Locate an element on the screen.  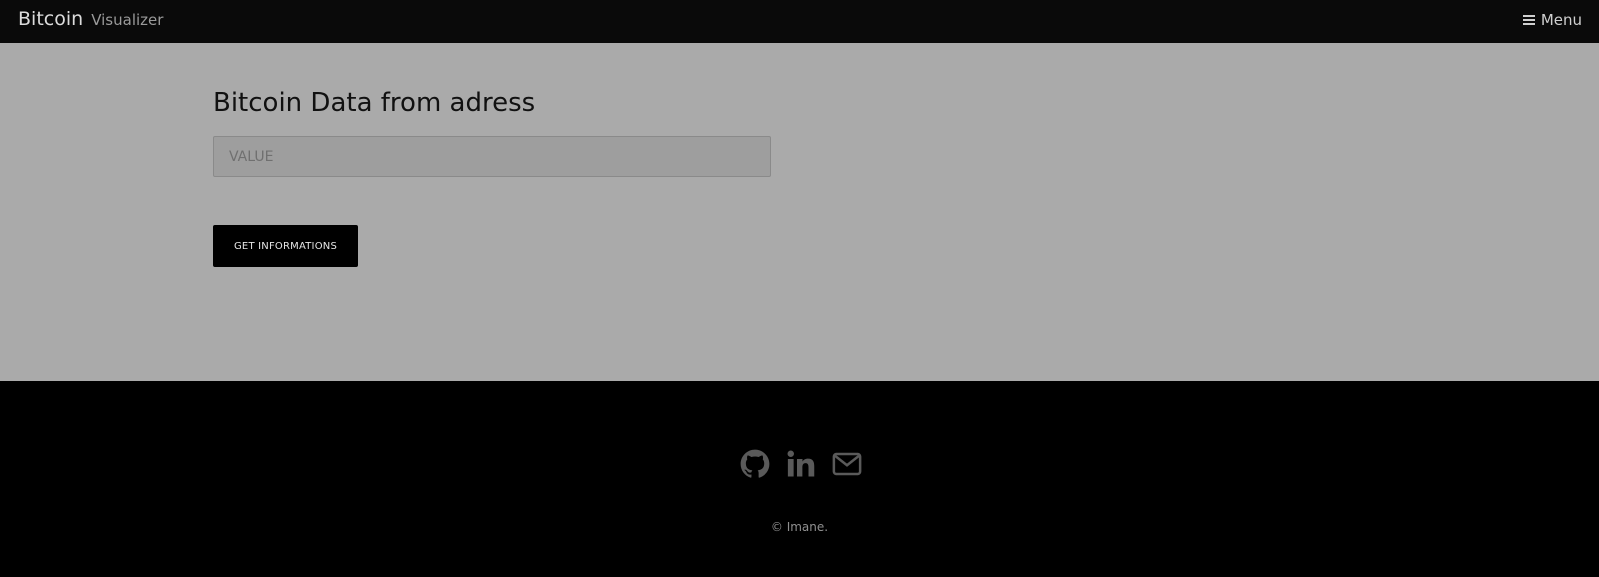
copyright-text: © Imane. is located at coordinates (799, 527).